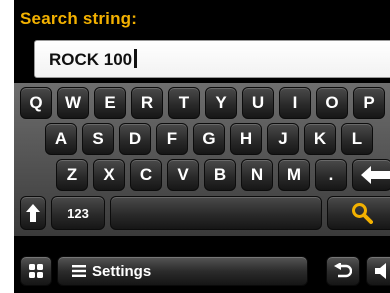 The image size is (390, 293). I want to click on speaker-icon, so click(382, 271).